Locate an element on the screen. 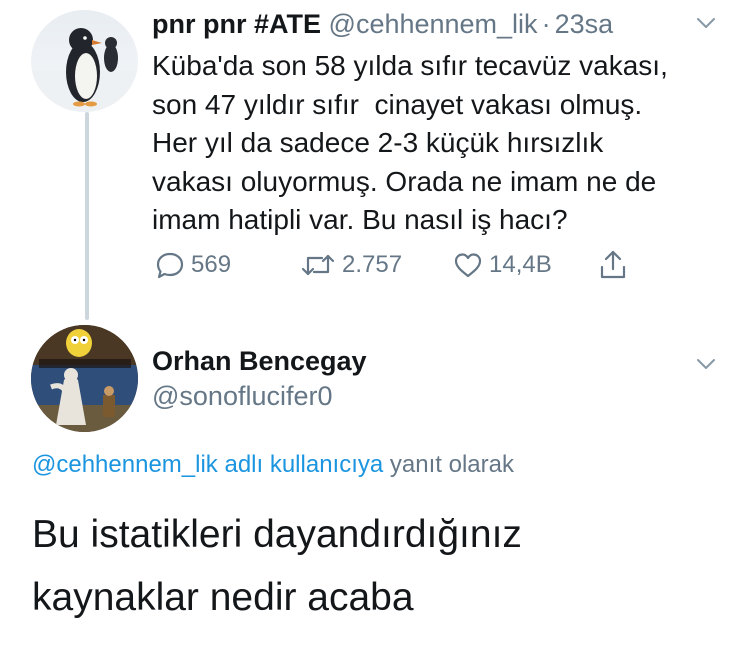  reply-text-line: kaynaklar nedir acaba is located at coordinates (223, 597).